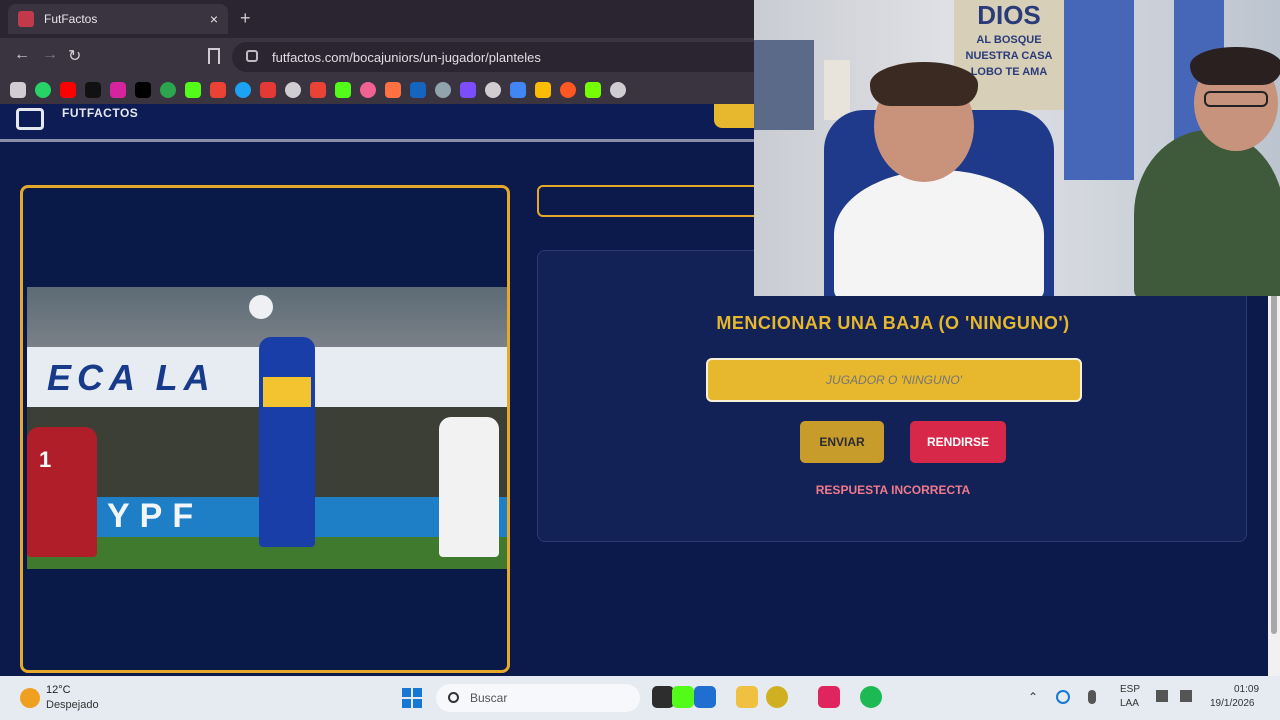 The image size is (1280, 720). What do you see at coordinates (871, 697) in the screenshot?
I see `spotify-app-icon` at bounding box center [871, 697].